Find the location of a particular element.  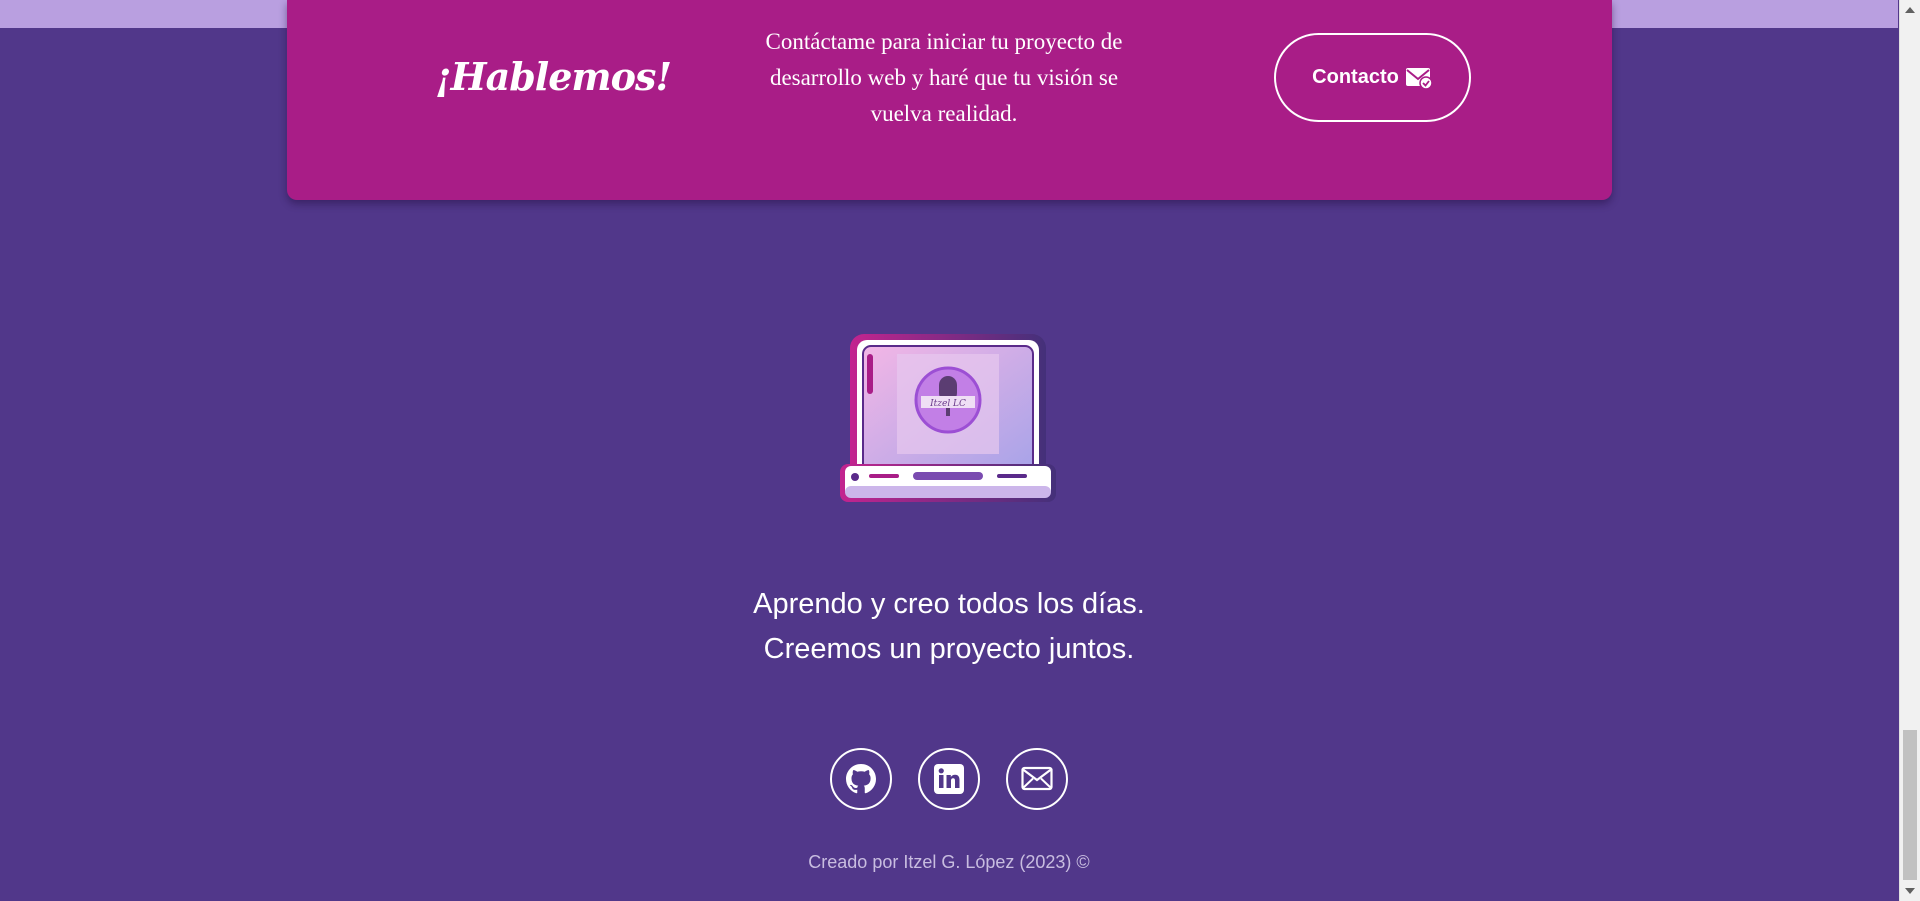

envelope-check-icon is located at coordinates (1419, 78).